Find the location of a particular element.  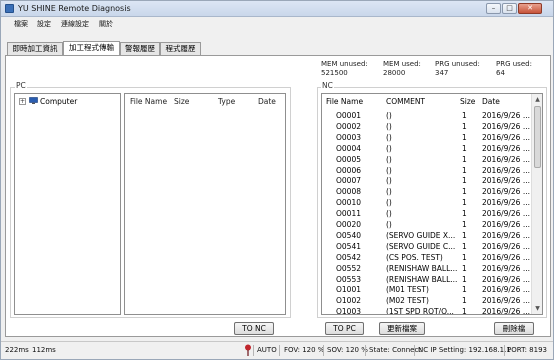

expand-icon: + is located at coordinates (22, 101).